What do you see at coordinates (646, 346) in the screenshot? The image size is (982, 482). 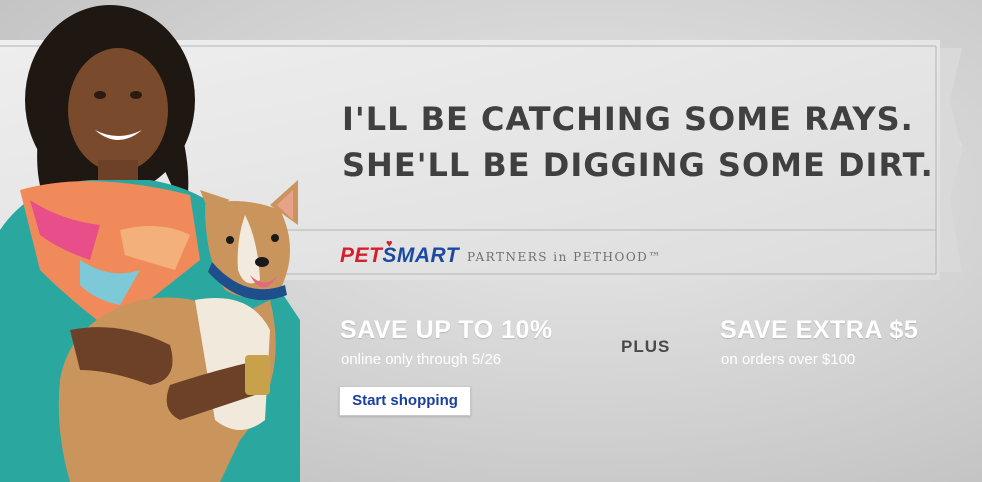 I see `plus-label: PLUS` at bounding box center [646, 346].